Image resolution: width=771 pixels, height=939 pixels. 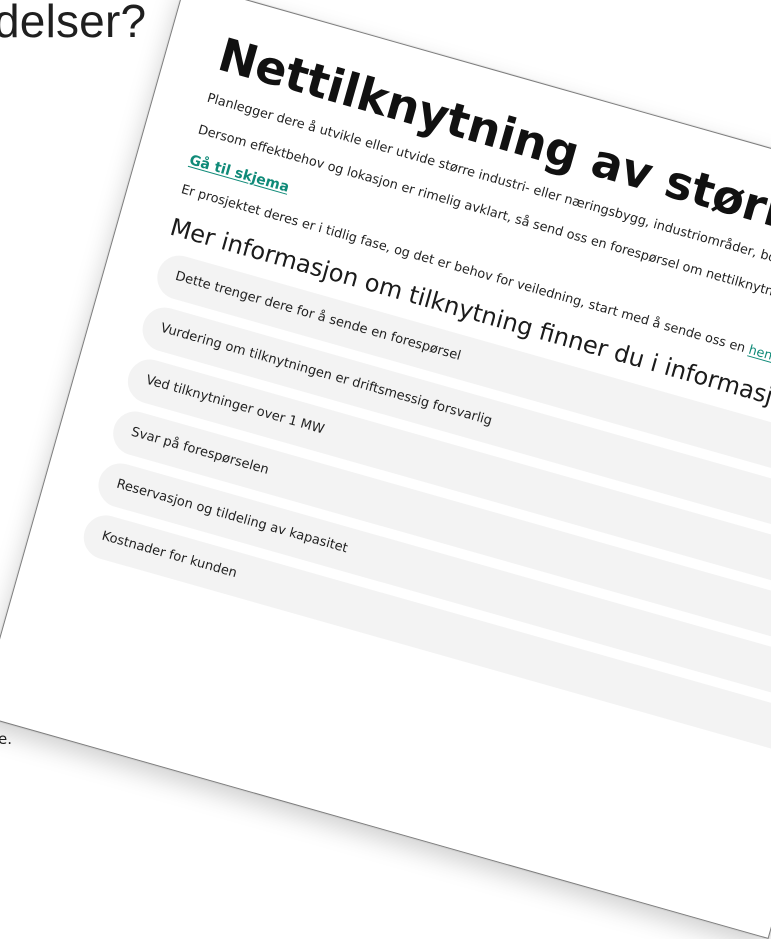 I want to click on inquiry-link: henvend, so click(x=759, y=358).